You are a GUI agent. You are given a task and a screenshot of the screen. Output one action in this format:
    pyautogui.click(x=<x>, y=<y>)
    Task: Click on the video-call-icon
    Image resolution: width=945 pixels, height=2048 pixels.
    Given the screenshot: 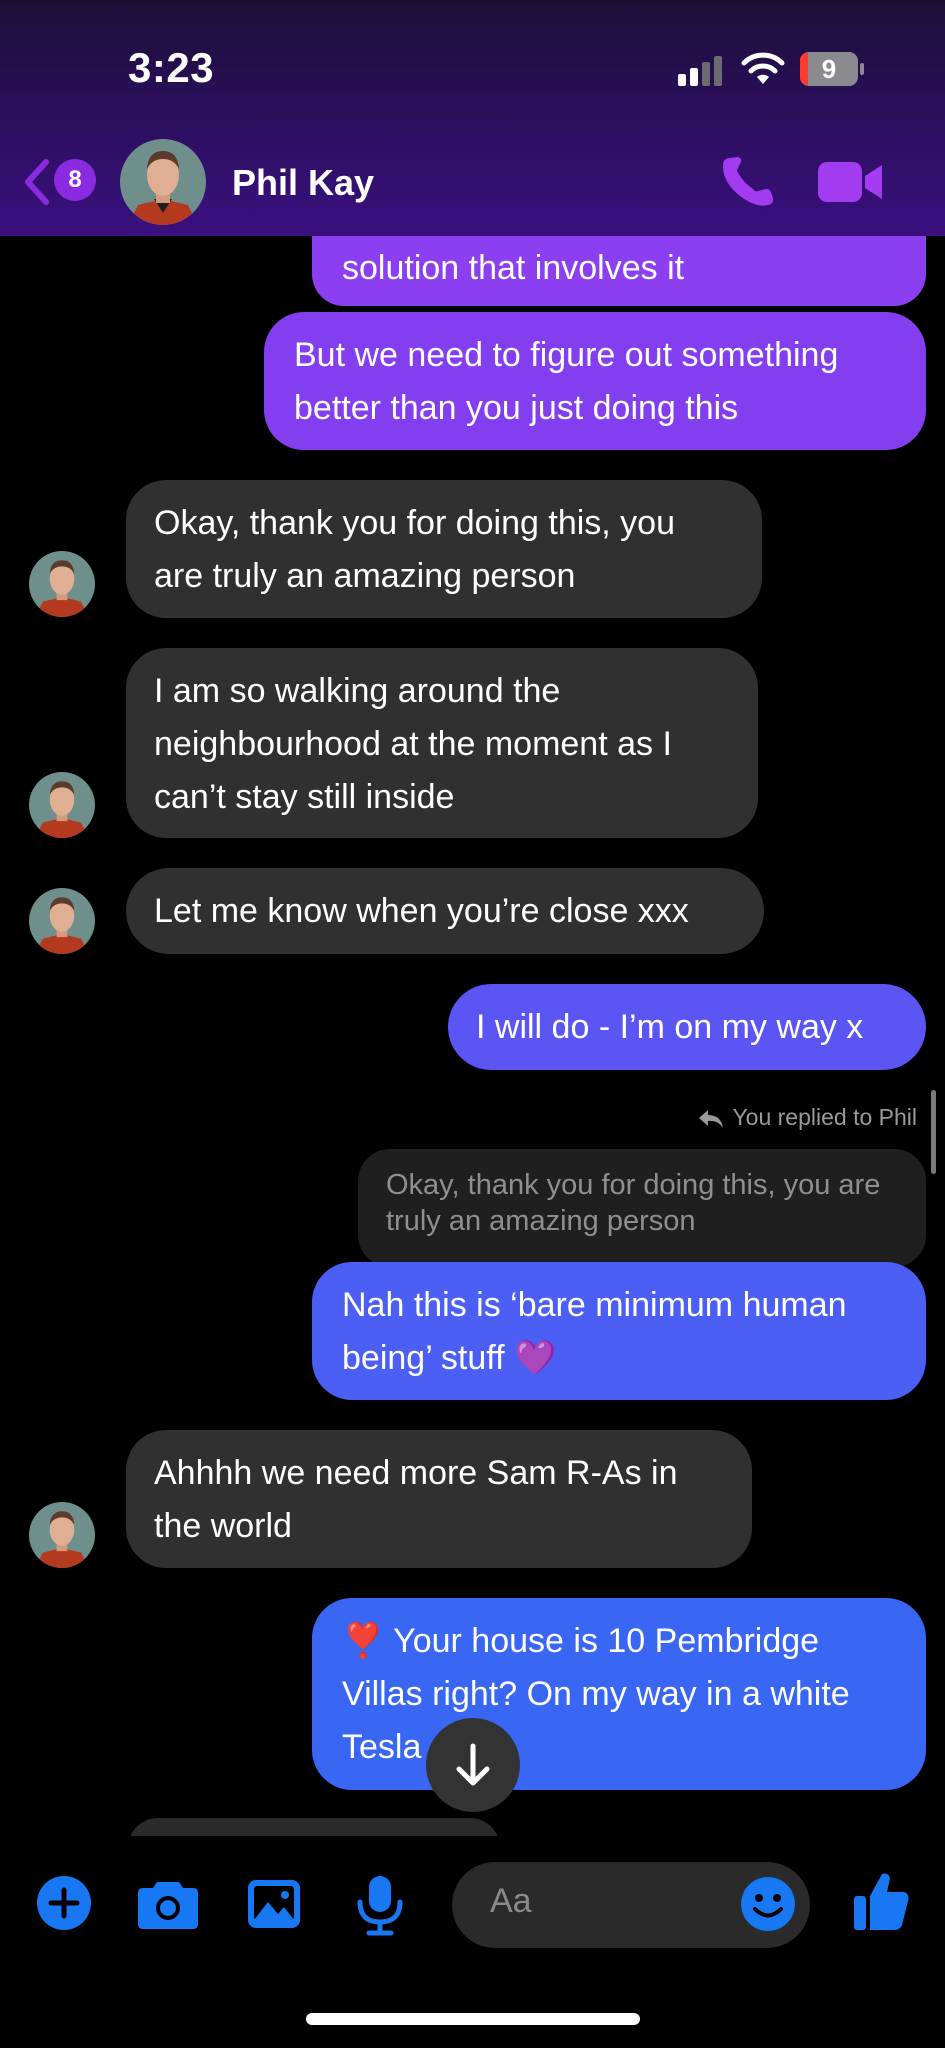 What is the action you would take?
    pyautogui.click(x=851, y=182)
    